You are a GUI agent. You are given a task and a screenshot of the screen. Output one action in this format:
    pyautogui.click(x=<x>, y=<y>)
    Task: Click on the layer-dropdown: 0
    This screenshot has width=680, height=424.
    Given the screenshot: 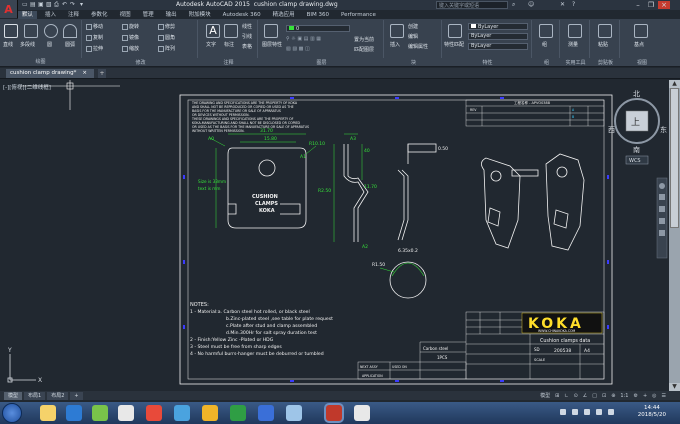 What is the action you would take?
    pyautogui.click(x=318, y=28)
    